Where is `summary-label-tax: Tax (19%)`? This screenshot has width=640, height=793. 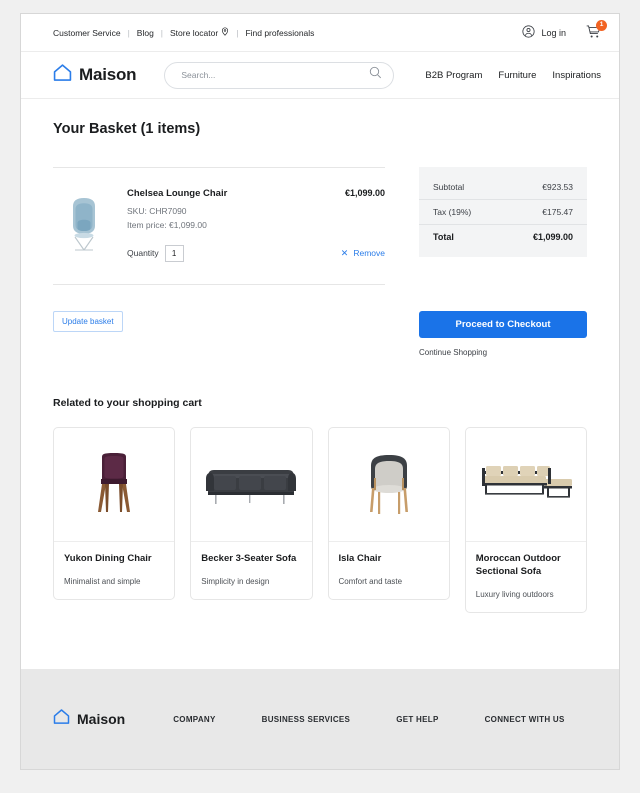 summary-label-tax: Tax (19%) is located at coordinates (452, 212).